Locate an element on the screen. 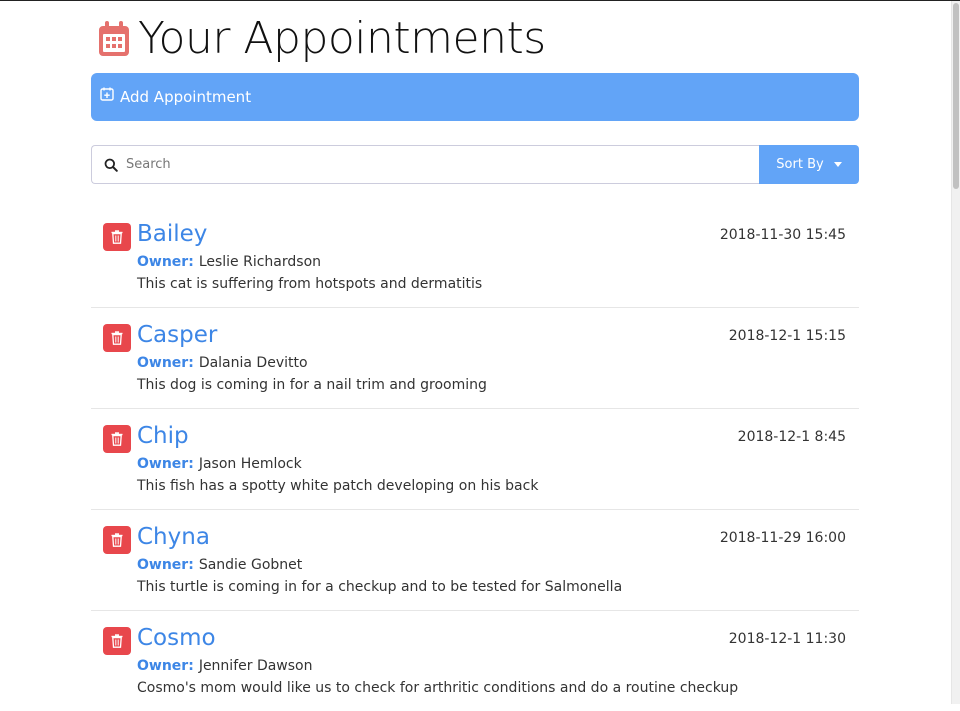 The image size is (960, 711). search-box is located at coordinates (425, 164).